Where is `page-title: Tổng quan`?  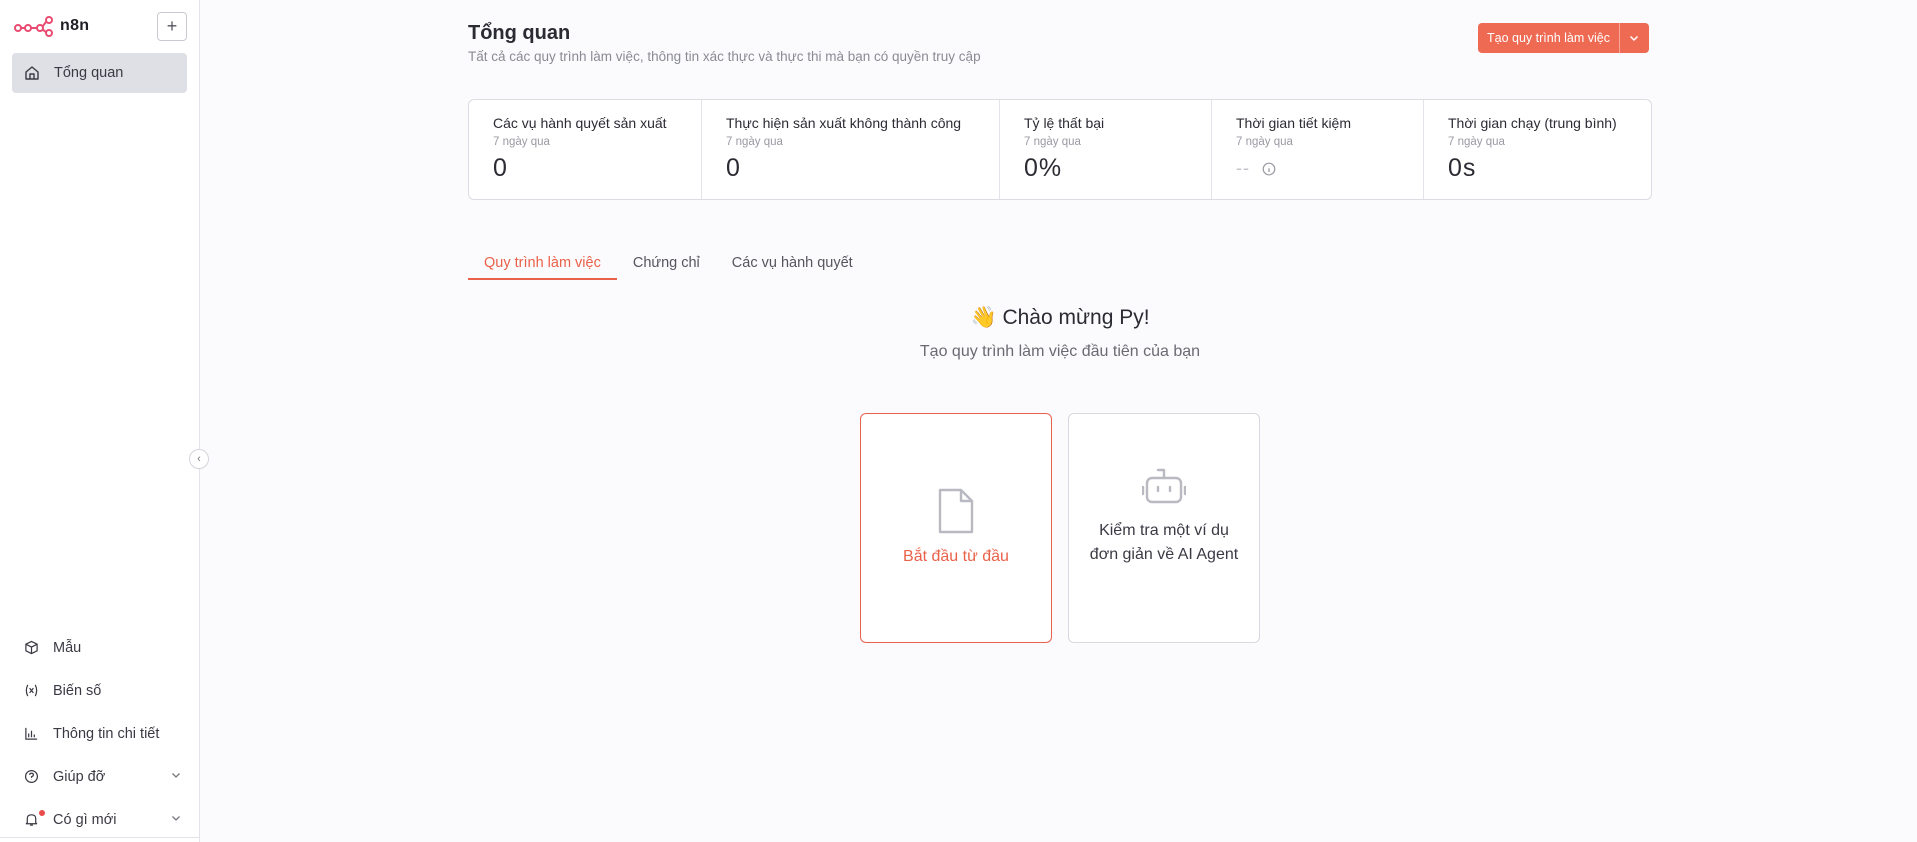 page-title: Tổng quan is located at coordinates (519, 33).